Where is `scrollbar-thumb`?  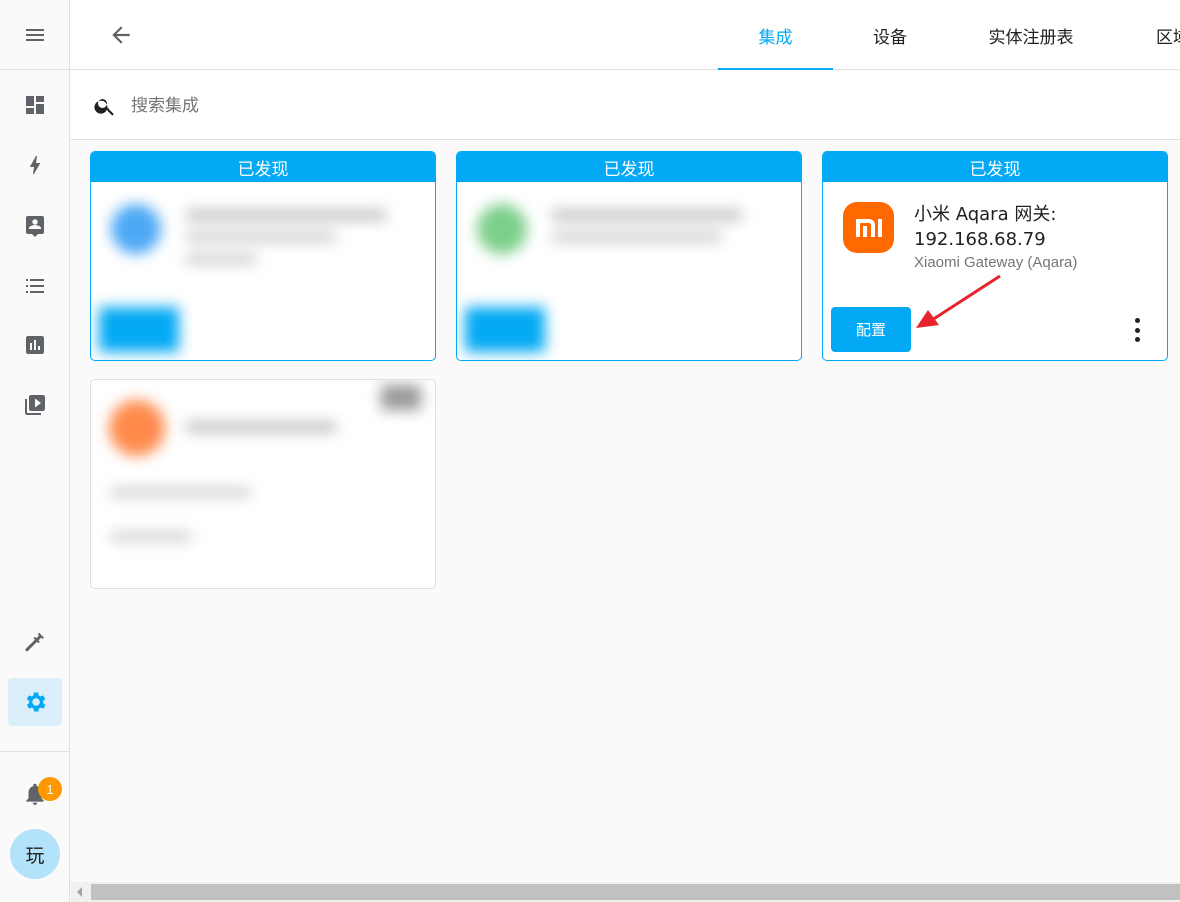
scrollbar-thumb is located at coordinates (635, 892).